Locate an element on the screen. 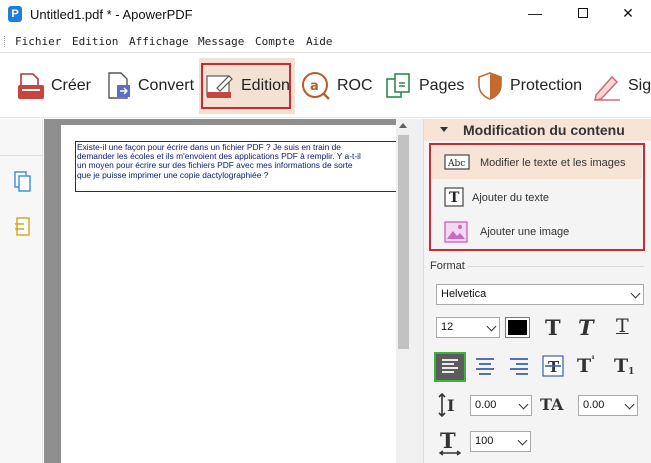 The image size is (651, 463). tool-convert: Convert is located at coordinates (150, 86).